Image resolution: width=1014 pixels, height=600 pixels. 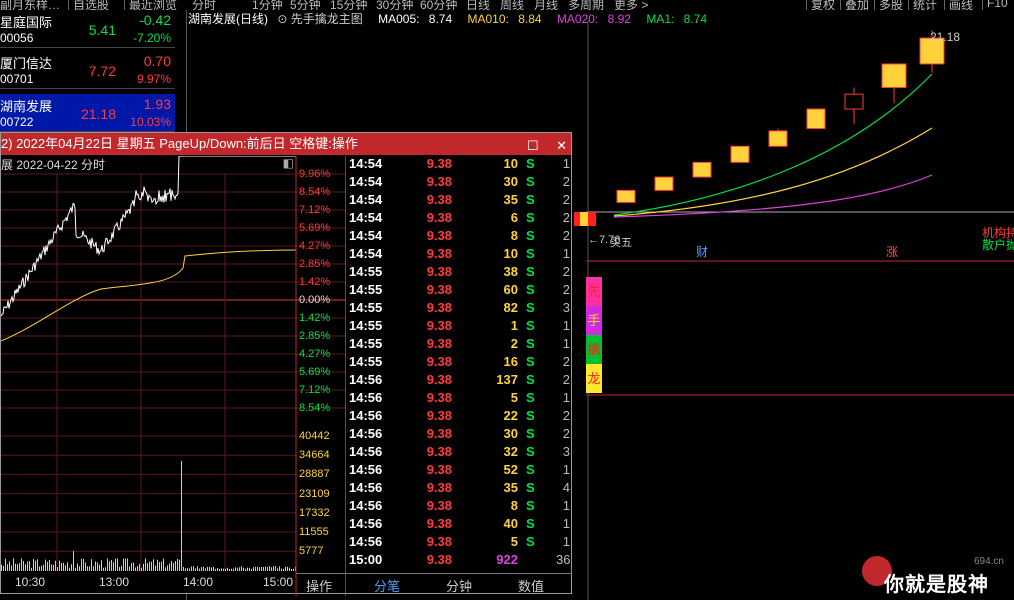 What do you see at coordinates (278, 582) in the screenshot?
I see `time-tick-label: 15:00` at bounding box center [278, 582].